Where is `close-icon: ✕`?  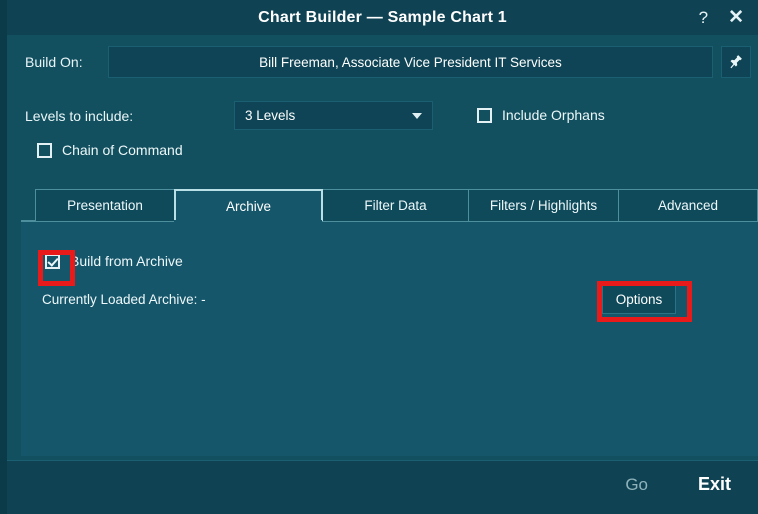 close-icon: ✕ is located at coordinates (736, 17).